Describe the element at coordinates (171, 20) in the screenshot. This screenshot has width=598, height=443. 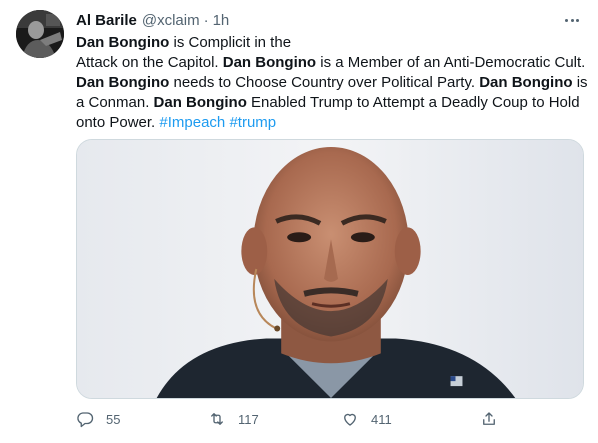
I see `author-handle: @xclaim` at that location.